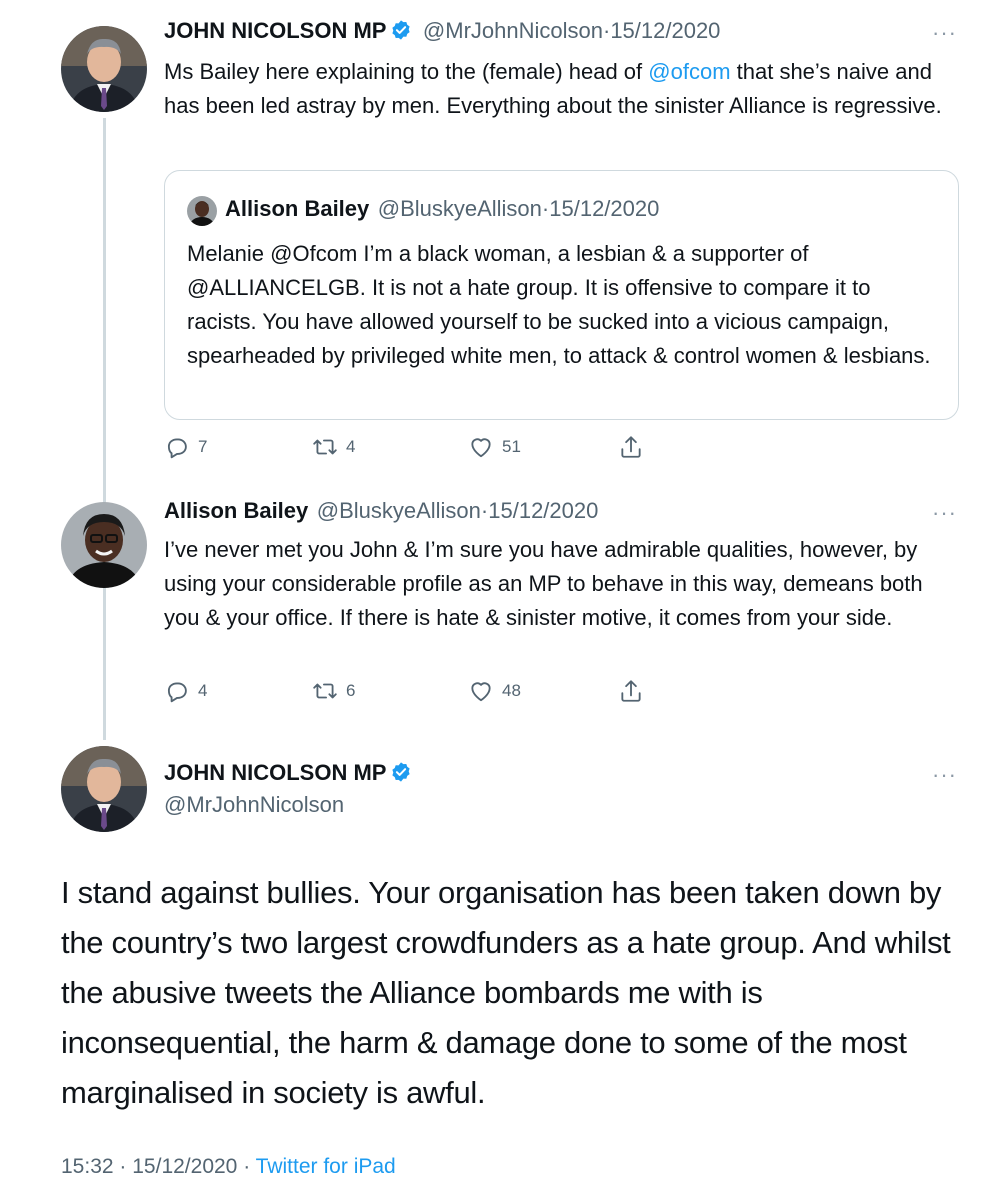 The width and height of the screenshot is (993, 1200). What do you see at coordinates (297, 208) in the screenshot?
I see `quote-author-name: Allison Bailey` at bounding box center [297, 208].